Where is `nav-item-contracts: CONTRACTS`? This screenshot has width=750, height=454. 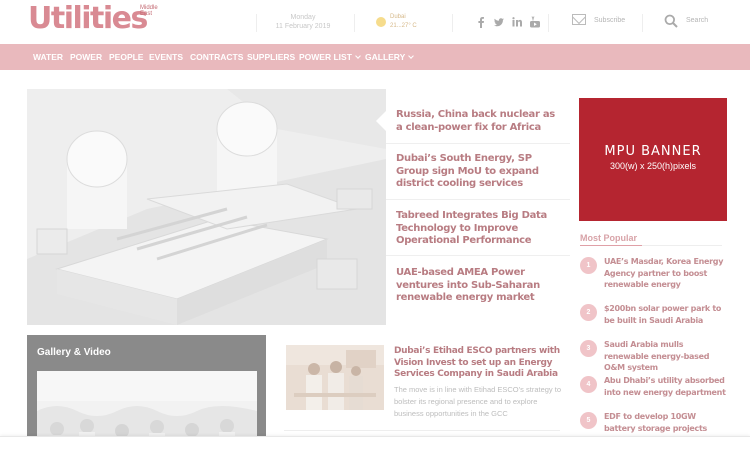 nav-item-contracts: CONTRACTS is located at coordinates (216, 57).